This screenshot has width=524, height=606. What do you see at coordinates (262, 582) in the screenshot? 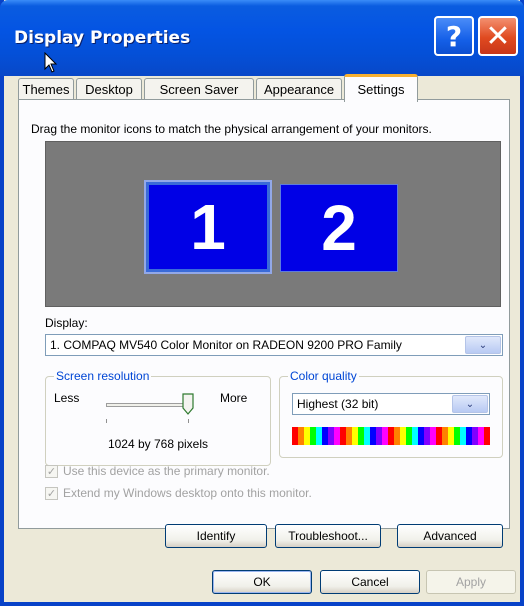
I see `ok-button: OK` at bounding box center [262, 582].